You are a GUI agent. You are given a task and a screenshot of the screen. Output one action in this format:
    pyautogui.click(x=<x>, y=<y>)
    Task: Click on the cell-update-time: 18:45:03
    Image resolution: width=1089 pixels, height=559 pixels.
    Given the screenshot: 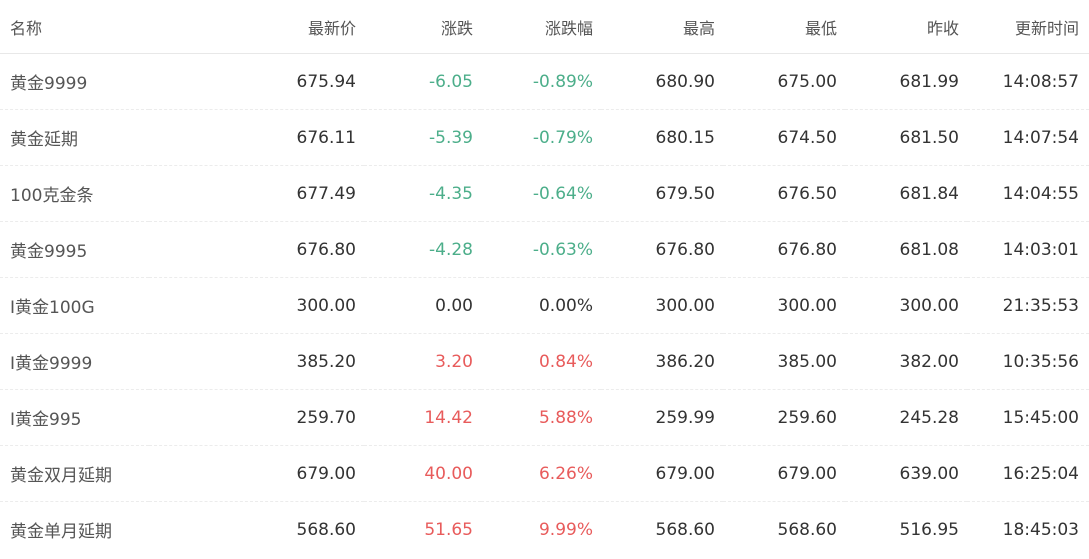 What is the action you would take?
    pyautogui.click(x=1040, y=529)
    